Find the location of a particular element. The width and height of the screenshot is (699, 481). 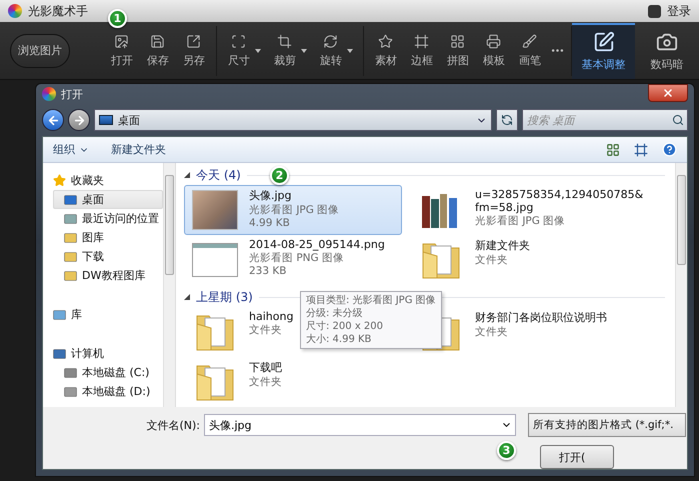

close-icon is located at coordinates (668, 93).